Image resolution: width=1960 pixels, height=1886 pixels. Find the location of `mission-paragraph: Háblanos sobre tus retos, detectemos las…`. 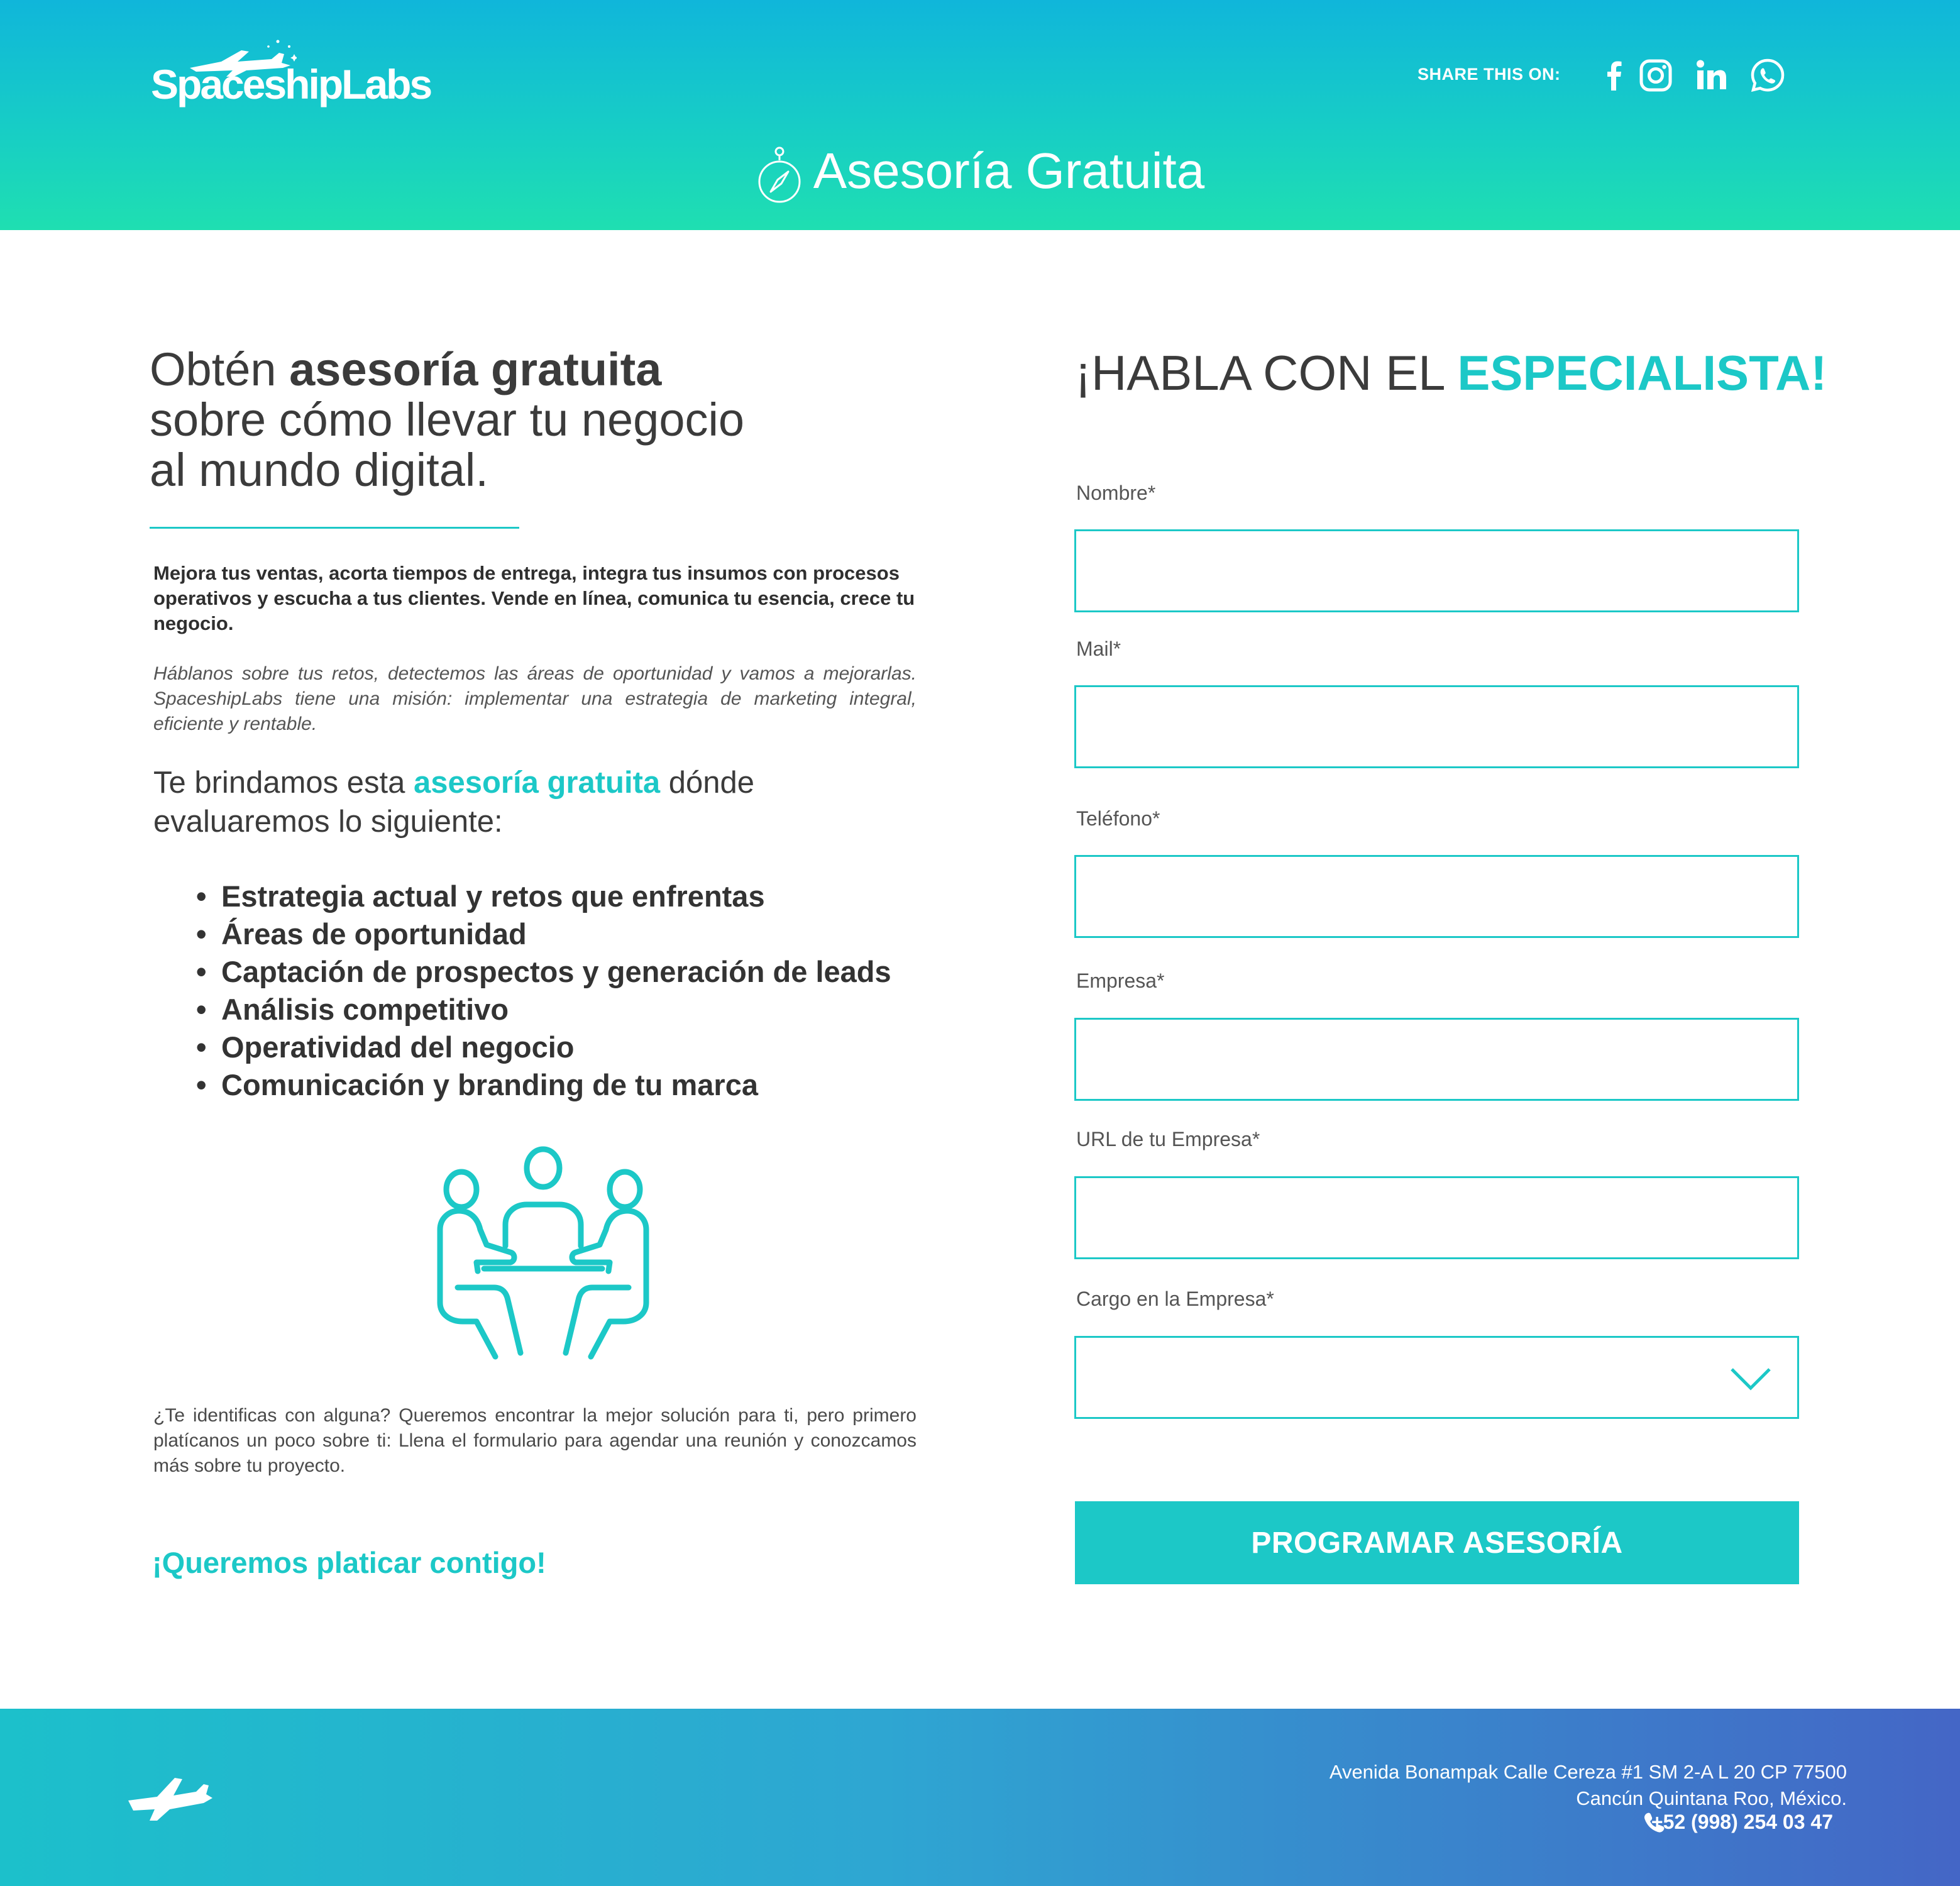

mission-paragraph: Háblanos sobre tus retos, detectemos las… is located at coordinates (535, 698).